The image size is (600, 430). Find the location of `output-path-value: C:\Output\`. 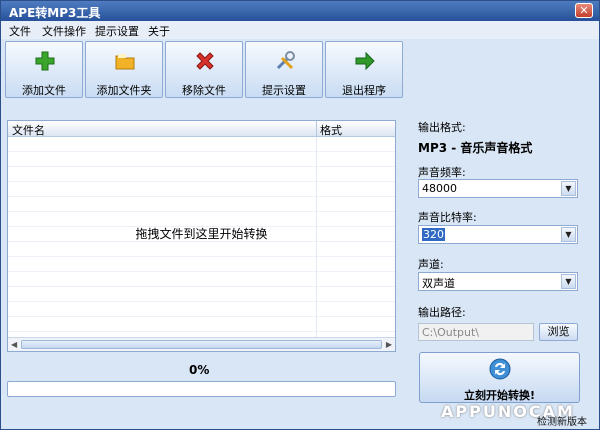

output-path-value: C:\Output\ is located at coordinates (451, 332).